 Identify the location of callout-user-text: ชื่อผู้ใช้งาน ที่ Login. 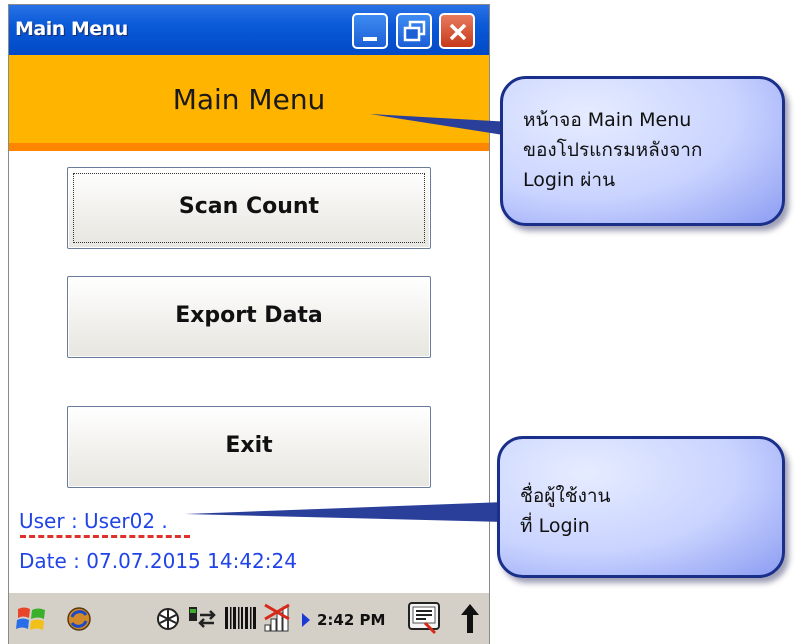
(565, 511).